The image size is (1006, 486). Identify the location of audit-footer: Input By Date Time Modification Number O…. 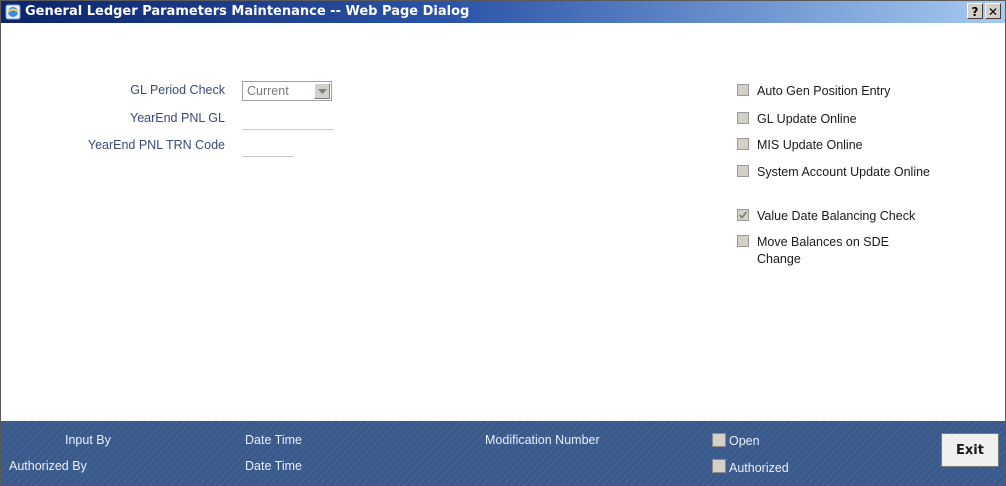
(503, 453).